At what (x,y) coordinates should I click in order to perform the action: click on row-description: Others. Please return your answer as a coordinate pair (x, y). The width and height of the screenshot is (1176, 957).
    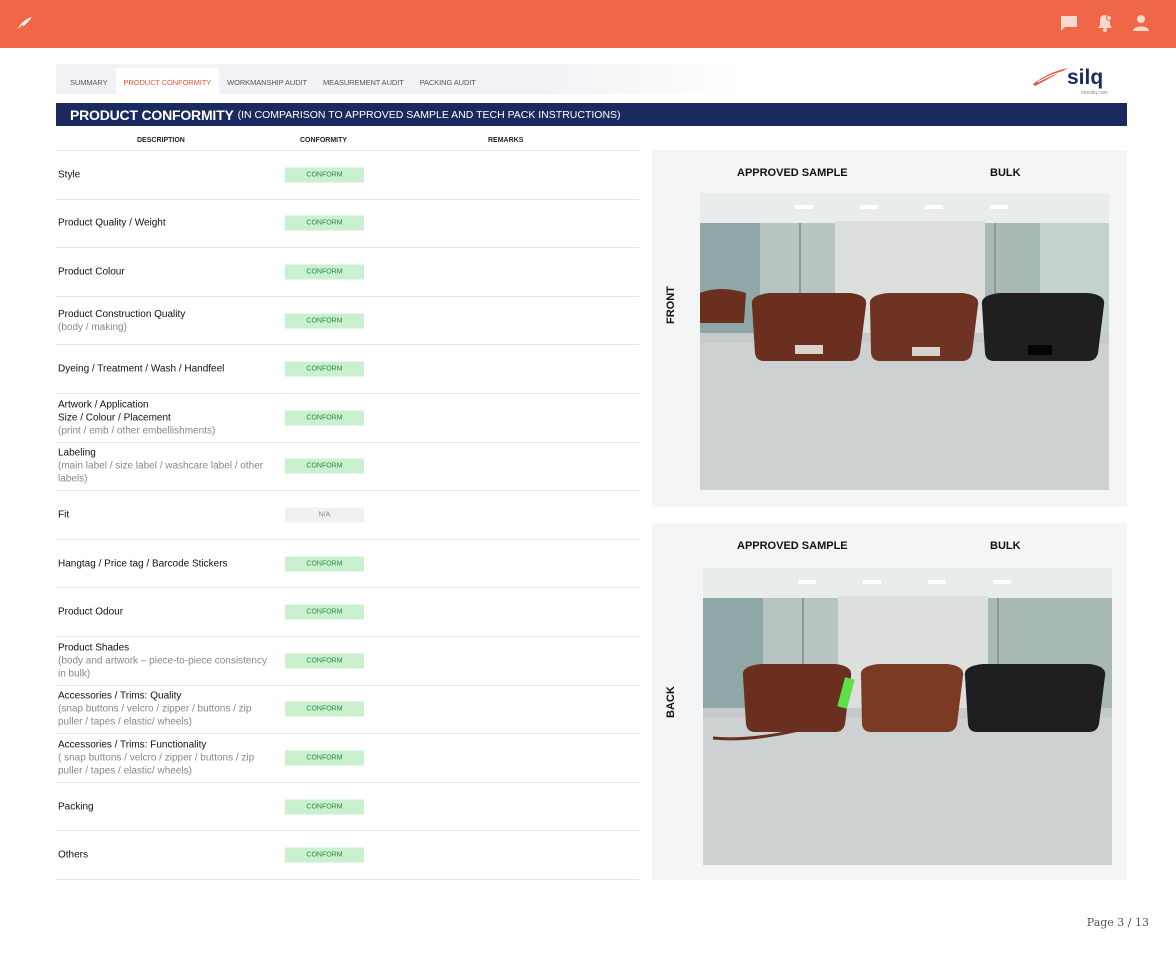
    Looking at the image, I should click on (165, 855).